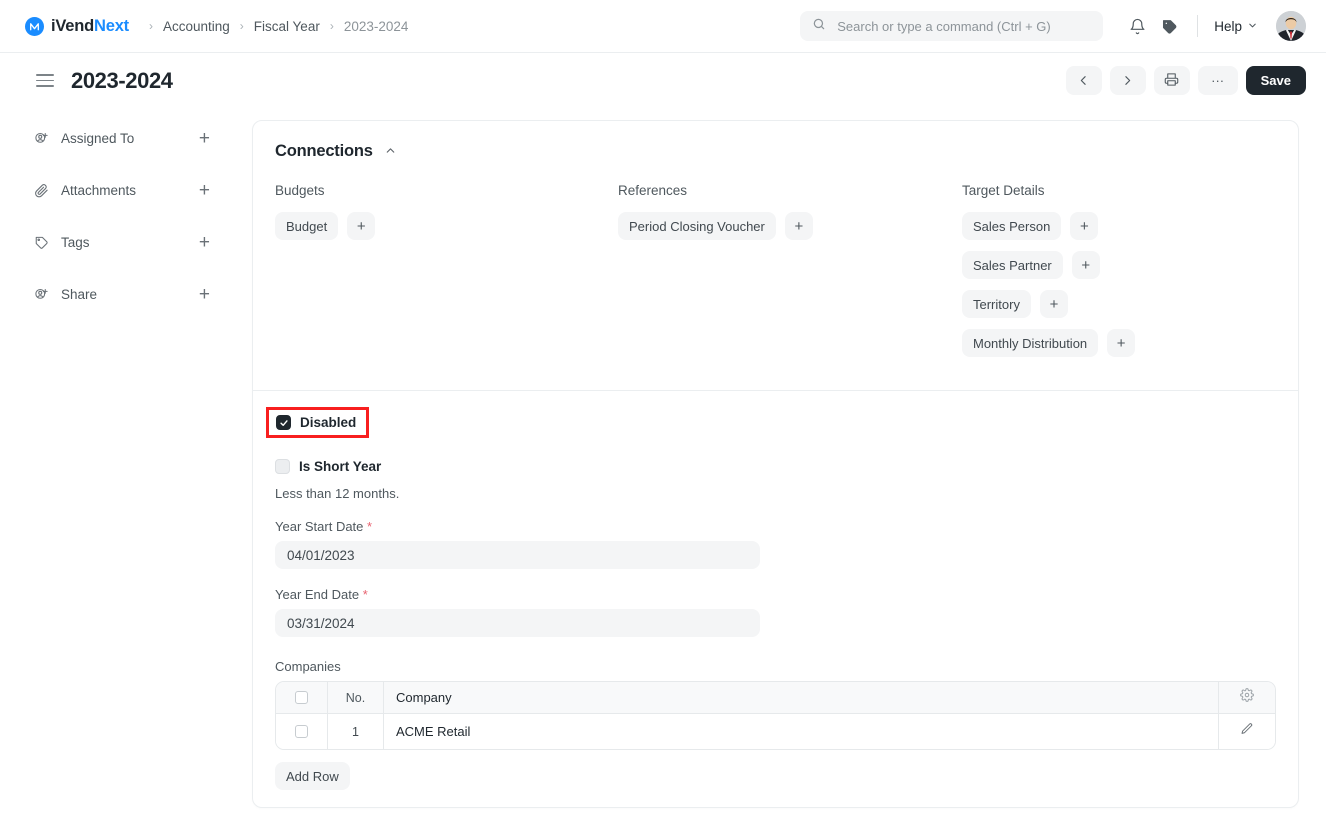 This screenshot has height=826, width=1326. I want to click on help-label: Help, so click(1228, 26).